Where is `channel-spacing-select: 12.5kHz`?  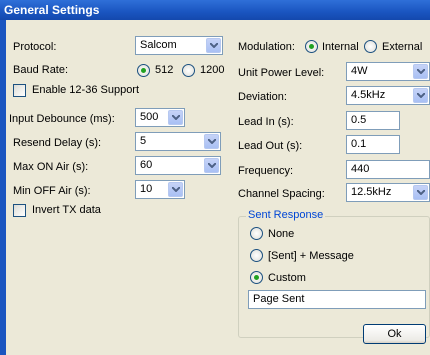 channel-spacing-select: 12.5kHz is located at coordinates (388, 192).